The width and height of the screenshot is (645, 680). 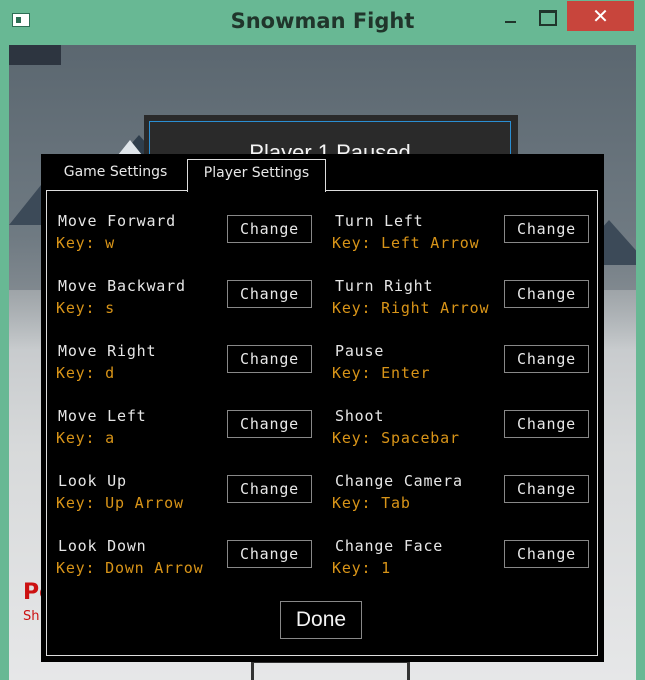 What do you see at coordinates (117, 221) in the screenshot?
I see `binding-action-label: Move Forward` at bounding box center [117, 221].